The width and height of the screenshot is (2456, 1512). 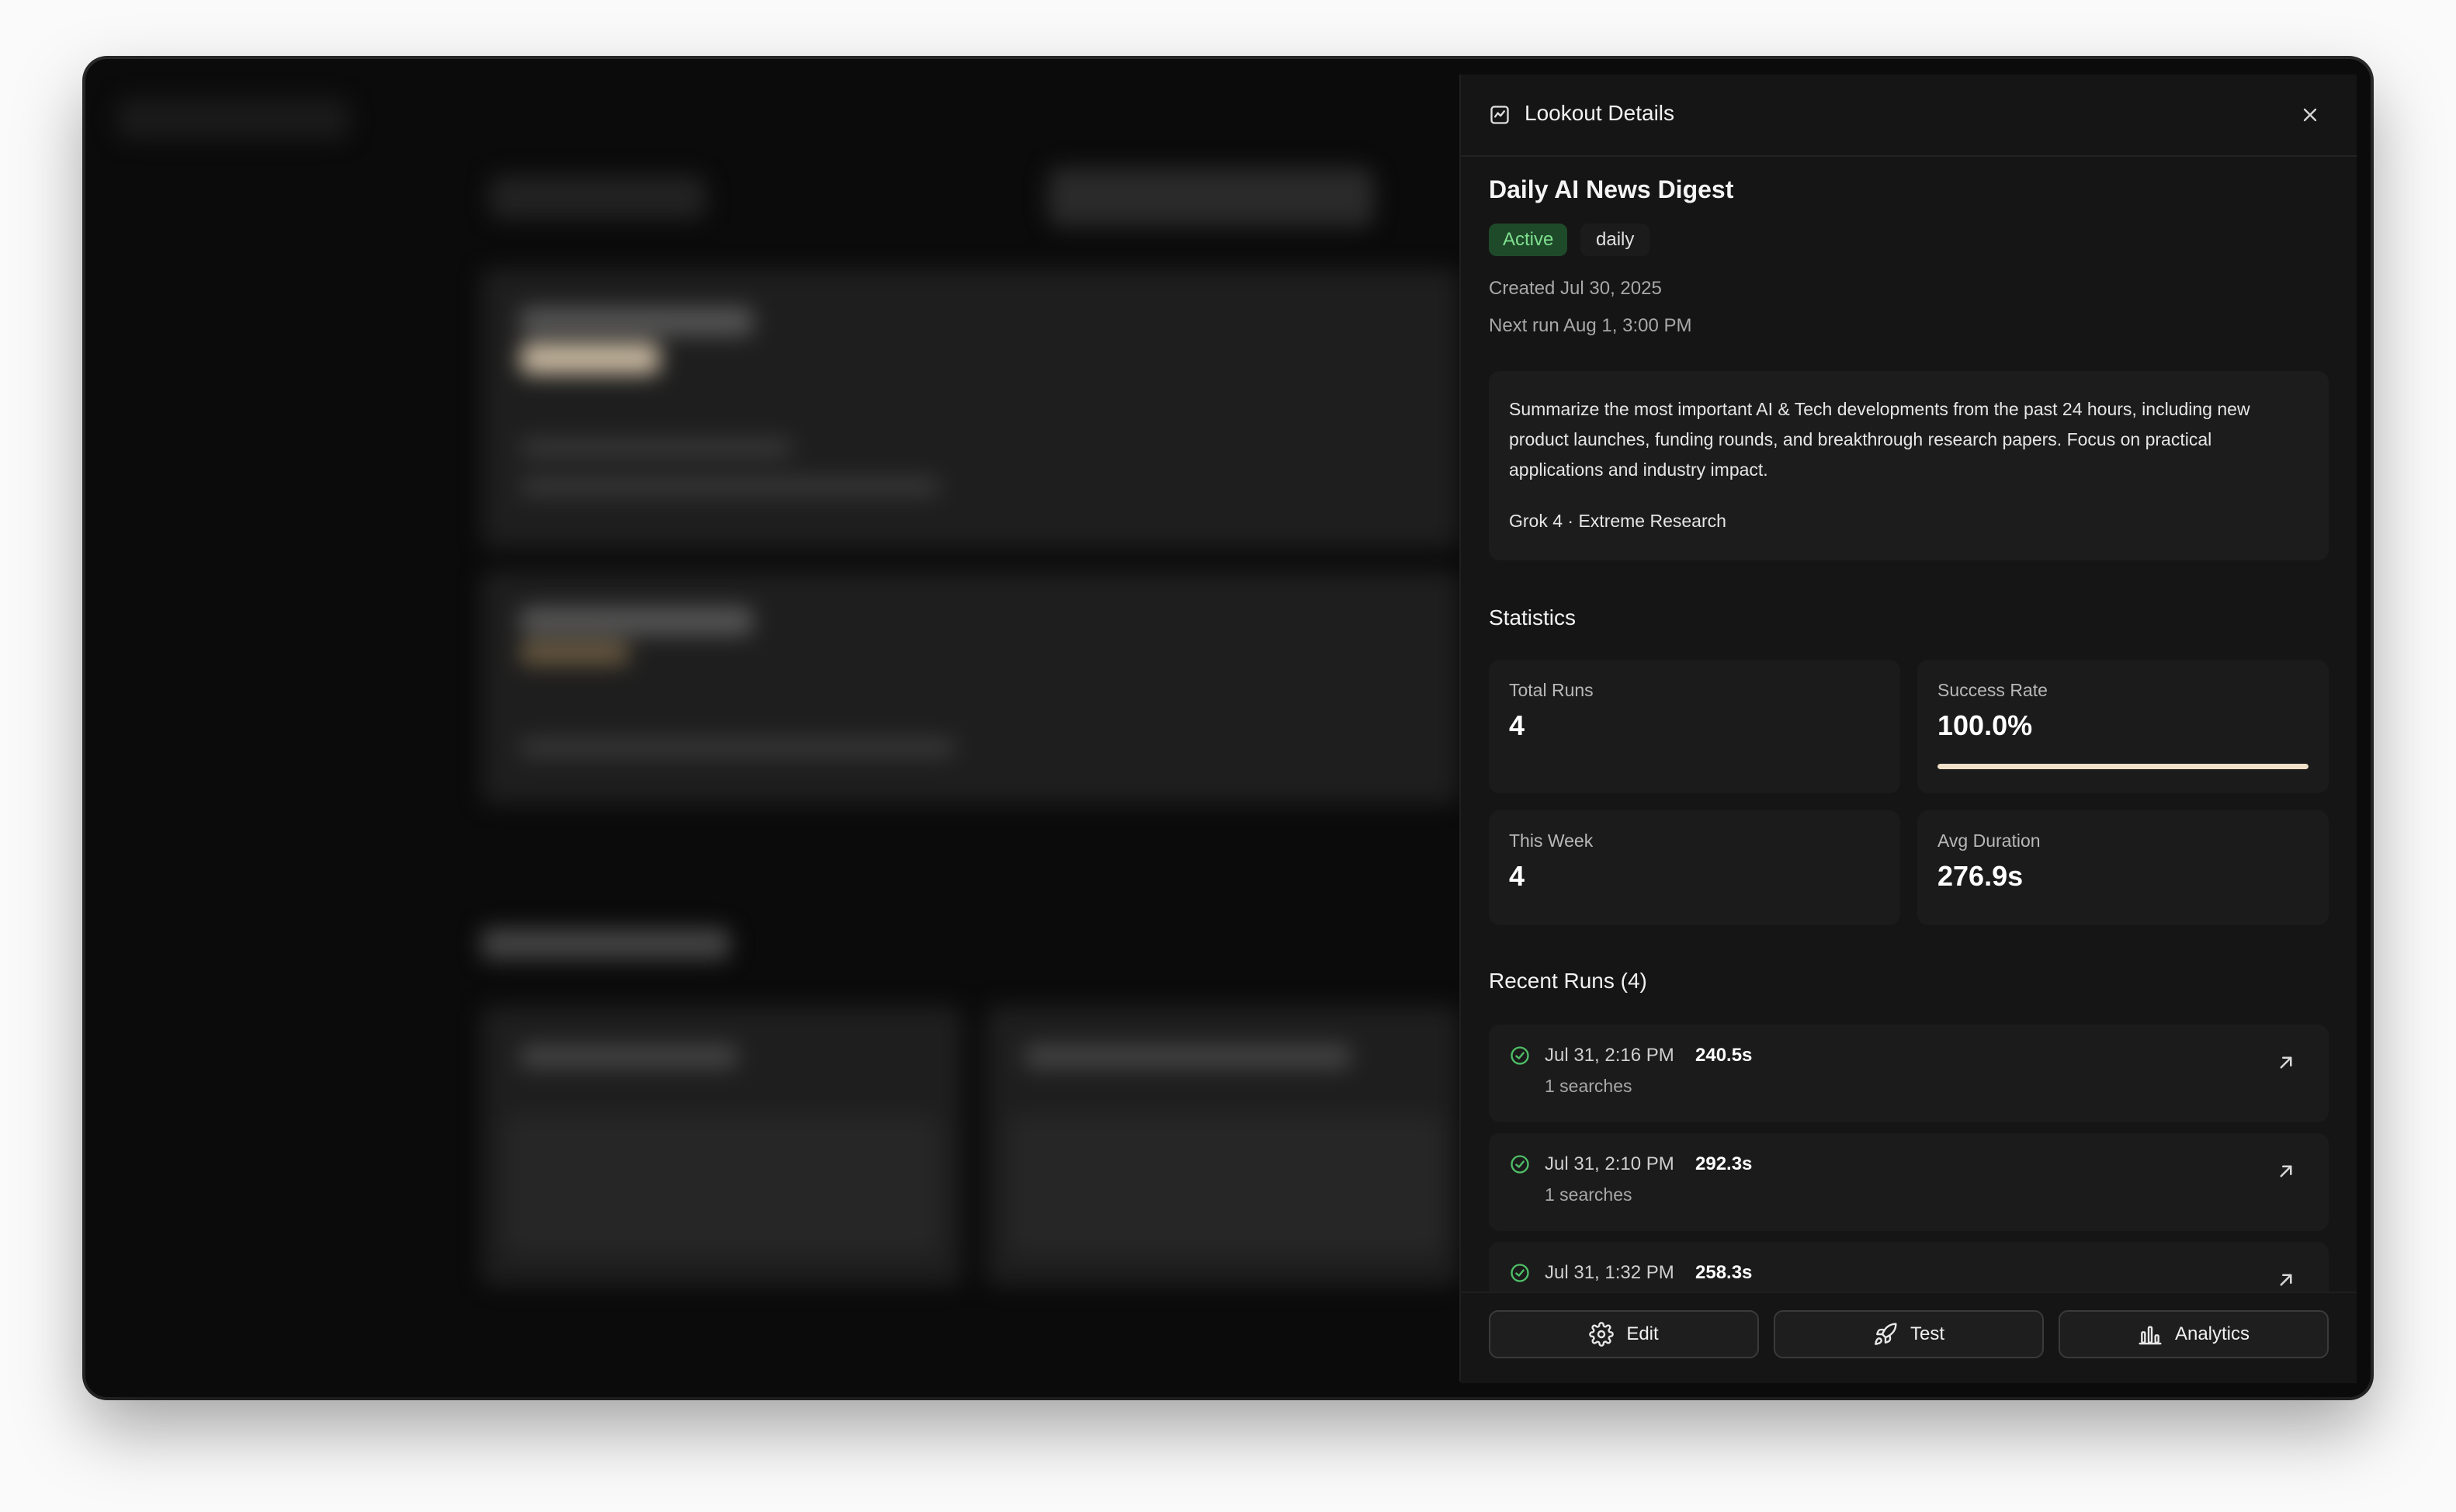 I want to click on lookout-title: Daily AI News Digest, so click(x=1611, y=189).